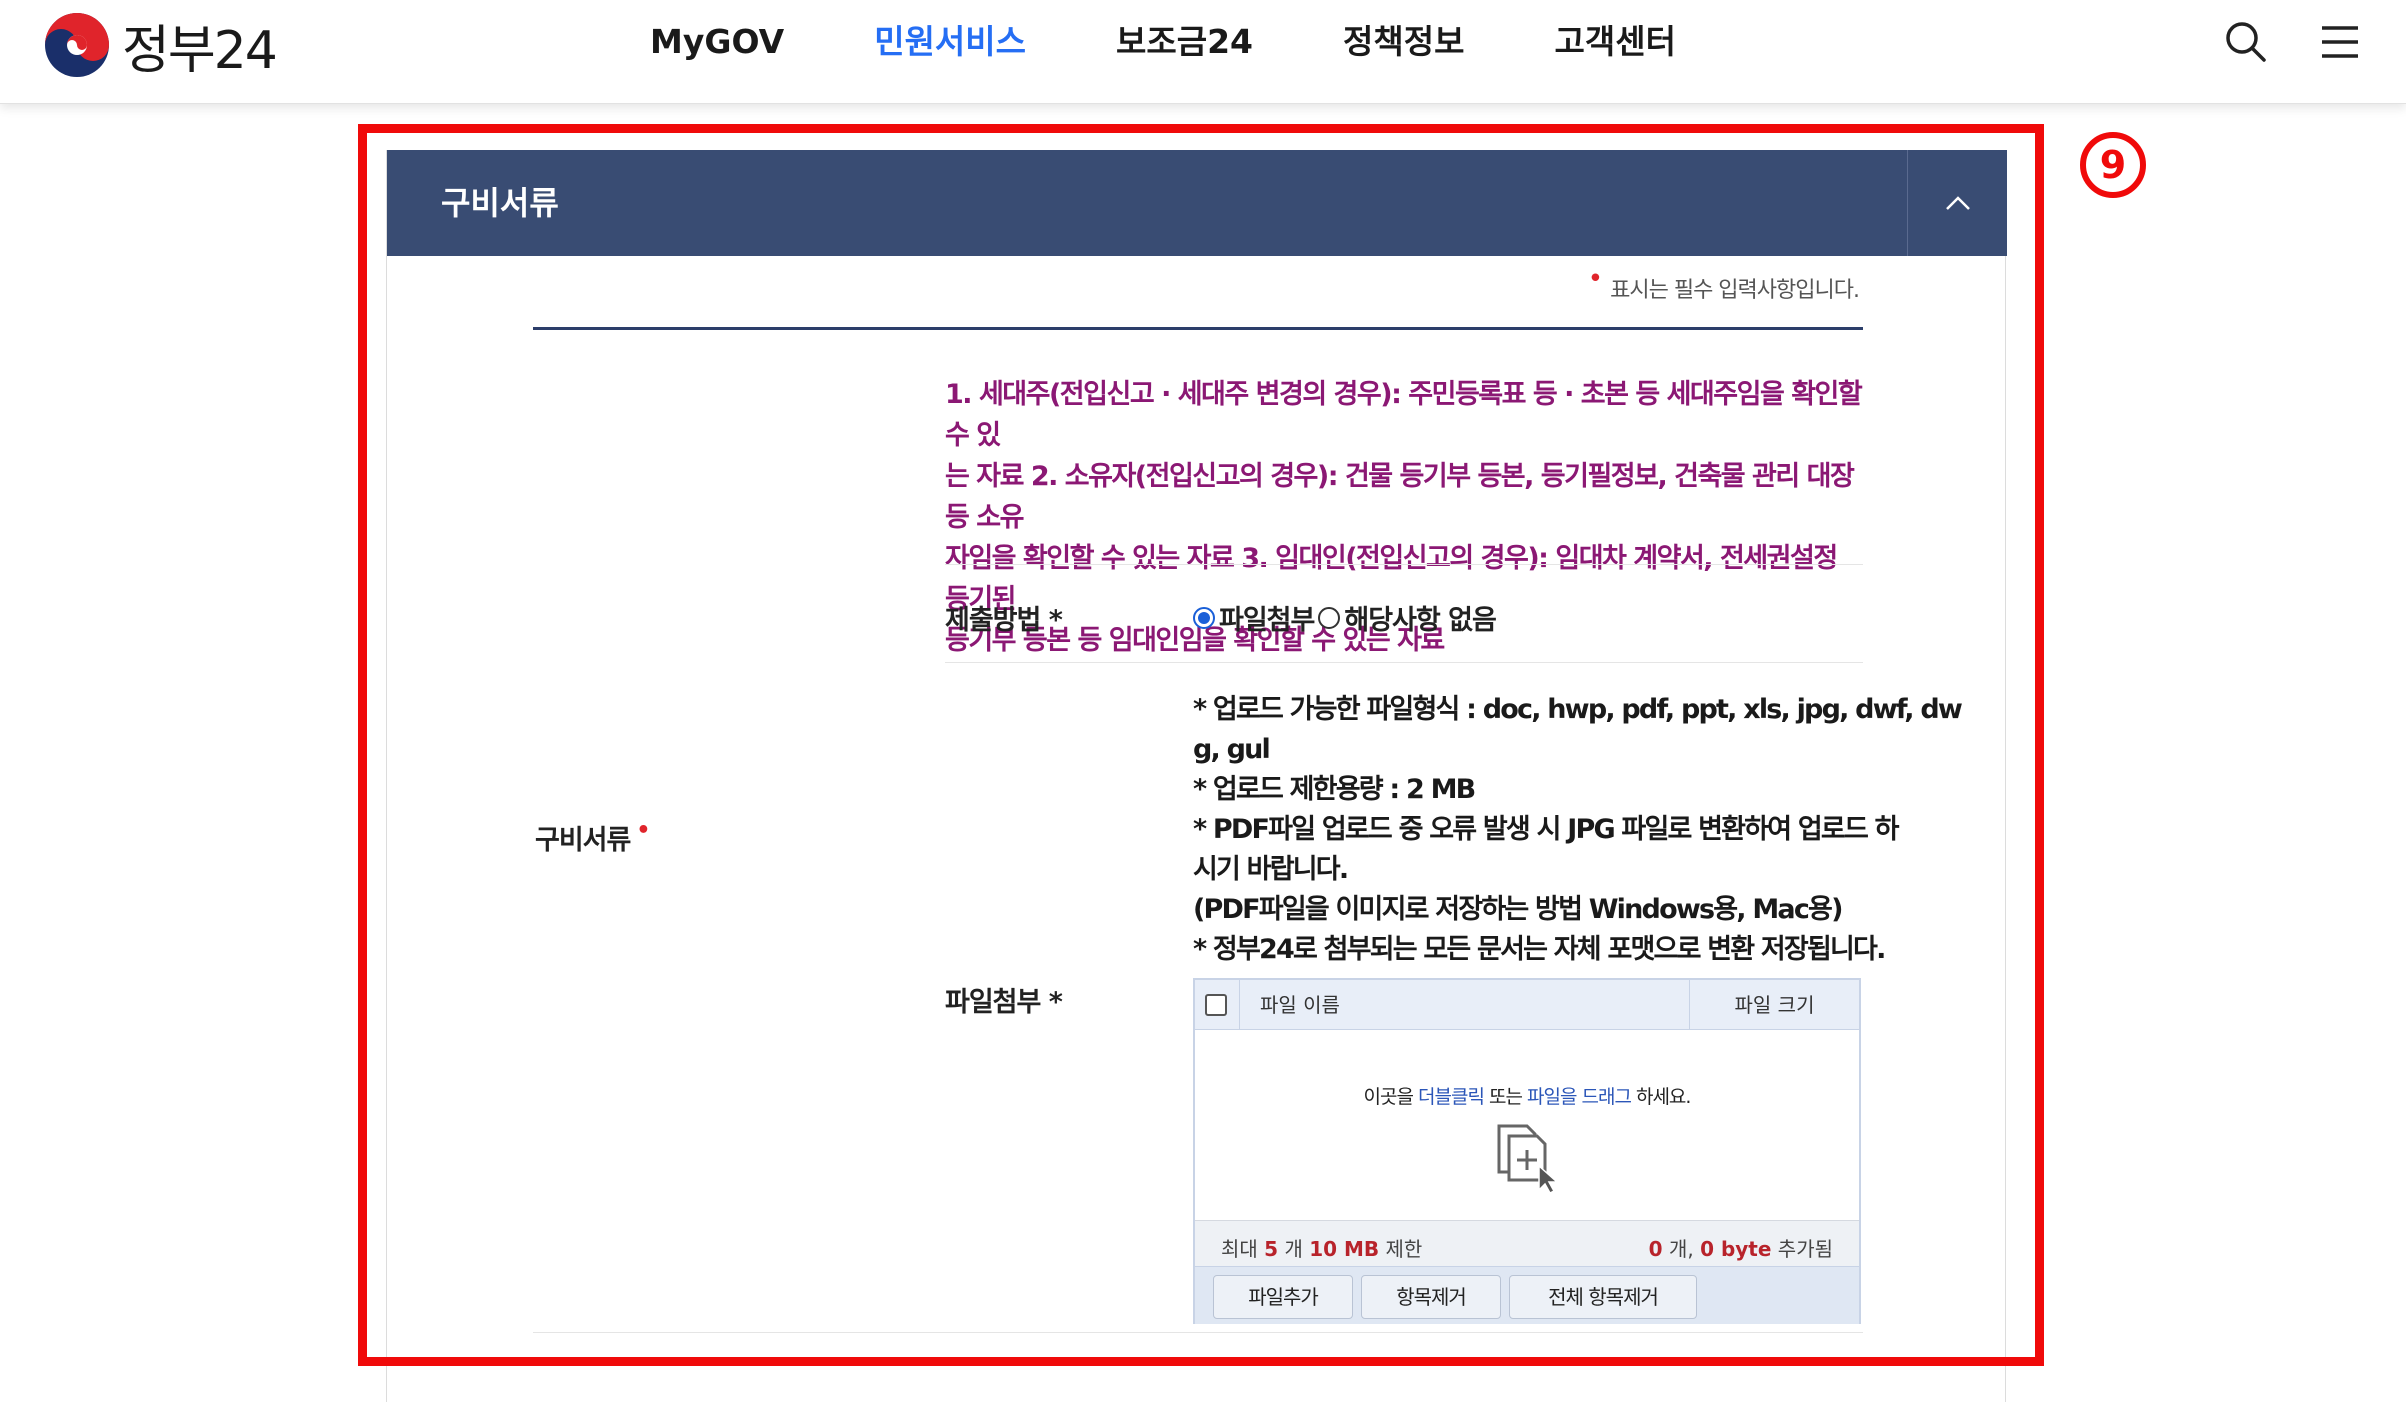 This screenshot has width=2406, height=1402. I want to click on upload-added-text: 0 개, 0 byte 추가됨, so click(1740, 1249).